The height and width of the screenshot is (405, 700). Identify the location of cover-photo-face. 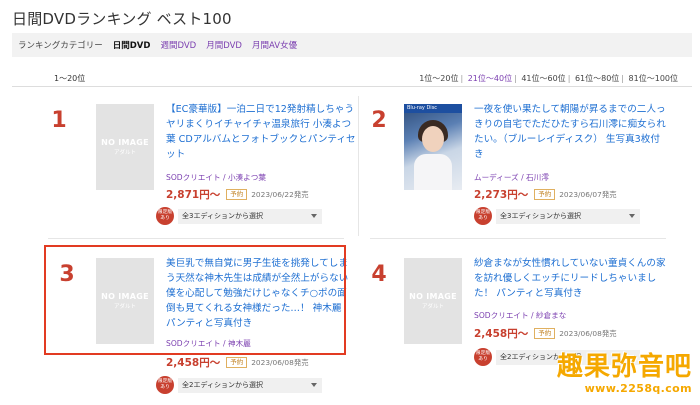
(433, 139).